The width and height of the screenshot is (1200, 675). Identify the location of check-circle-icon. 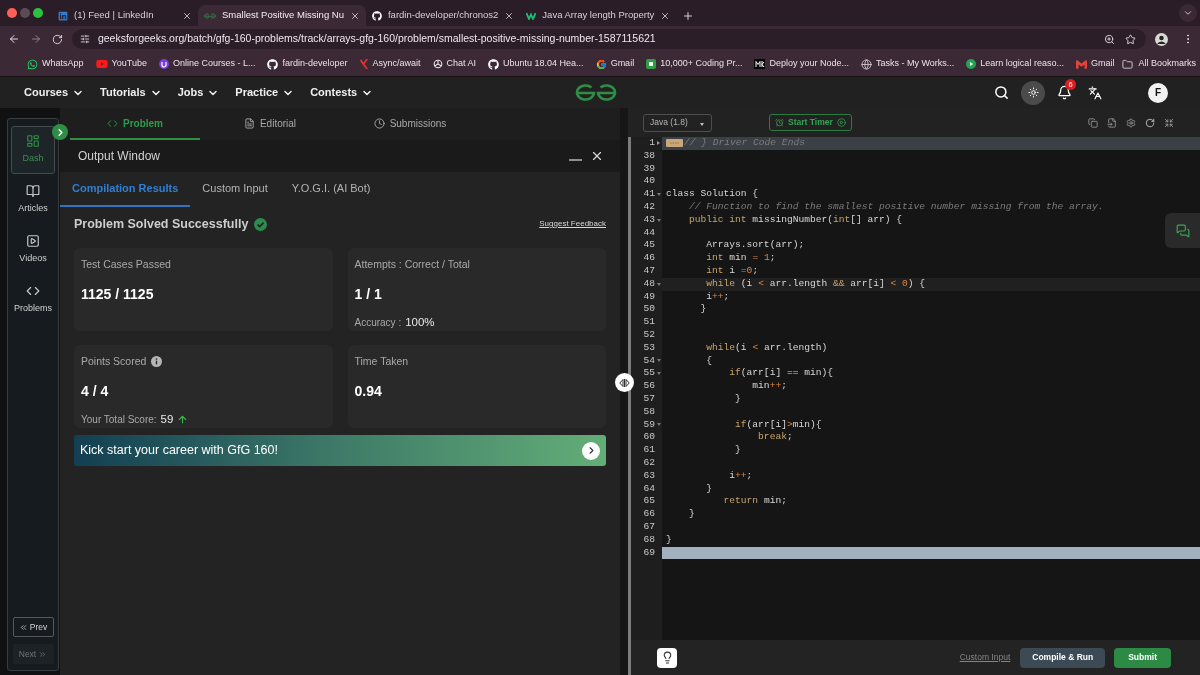
(261, 224).